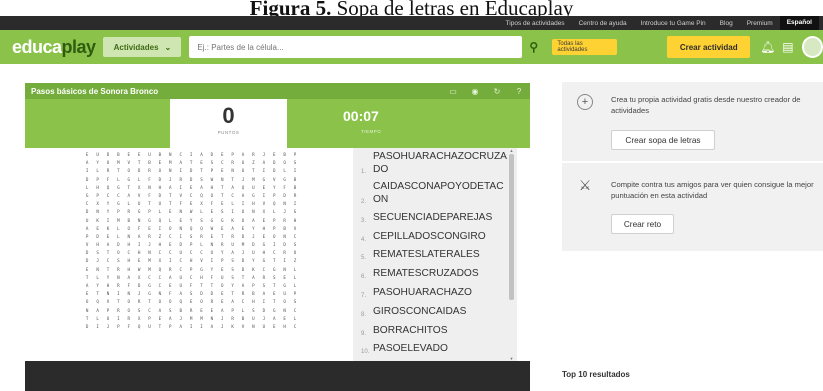 This screenshot has height=391, width=823. I want to click on search-input, so click(356, 47).